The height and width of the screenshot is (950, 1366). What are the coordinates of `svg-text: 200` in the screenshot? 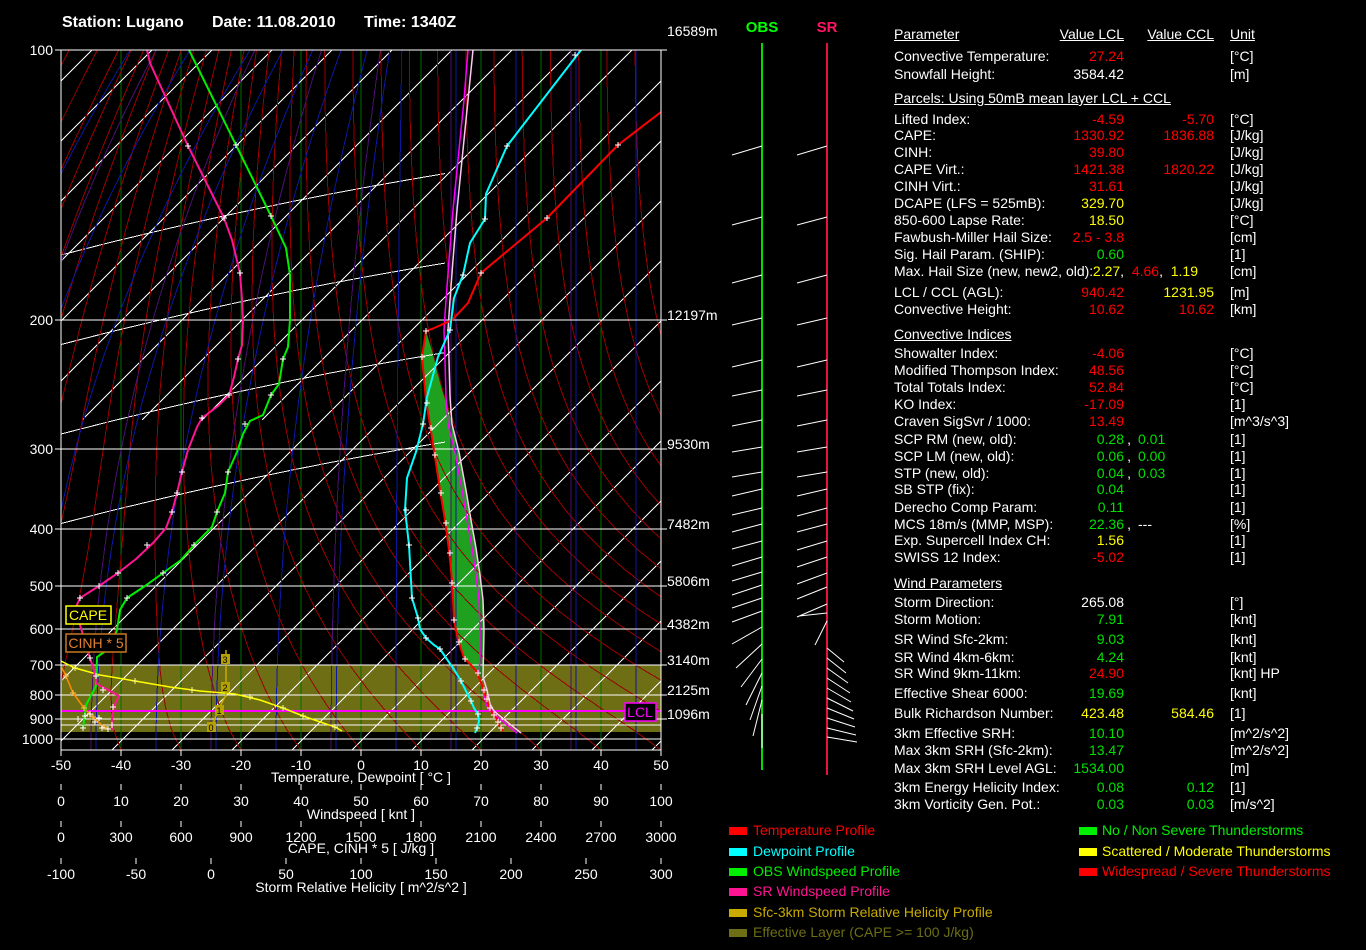 It's located at (511, 874).